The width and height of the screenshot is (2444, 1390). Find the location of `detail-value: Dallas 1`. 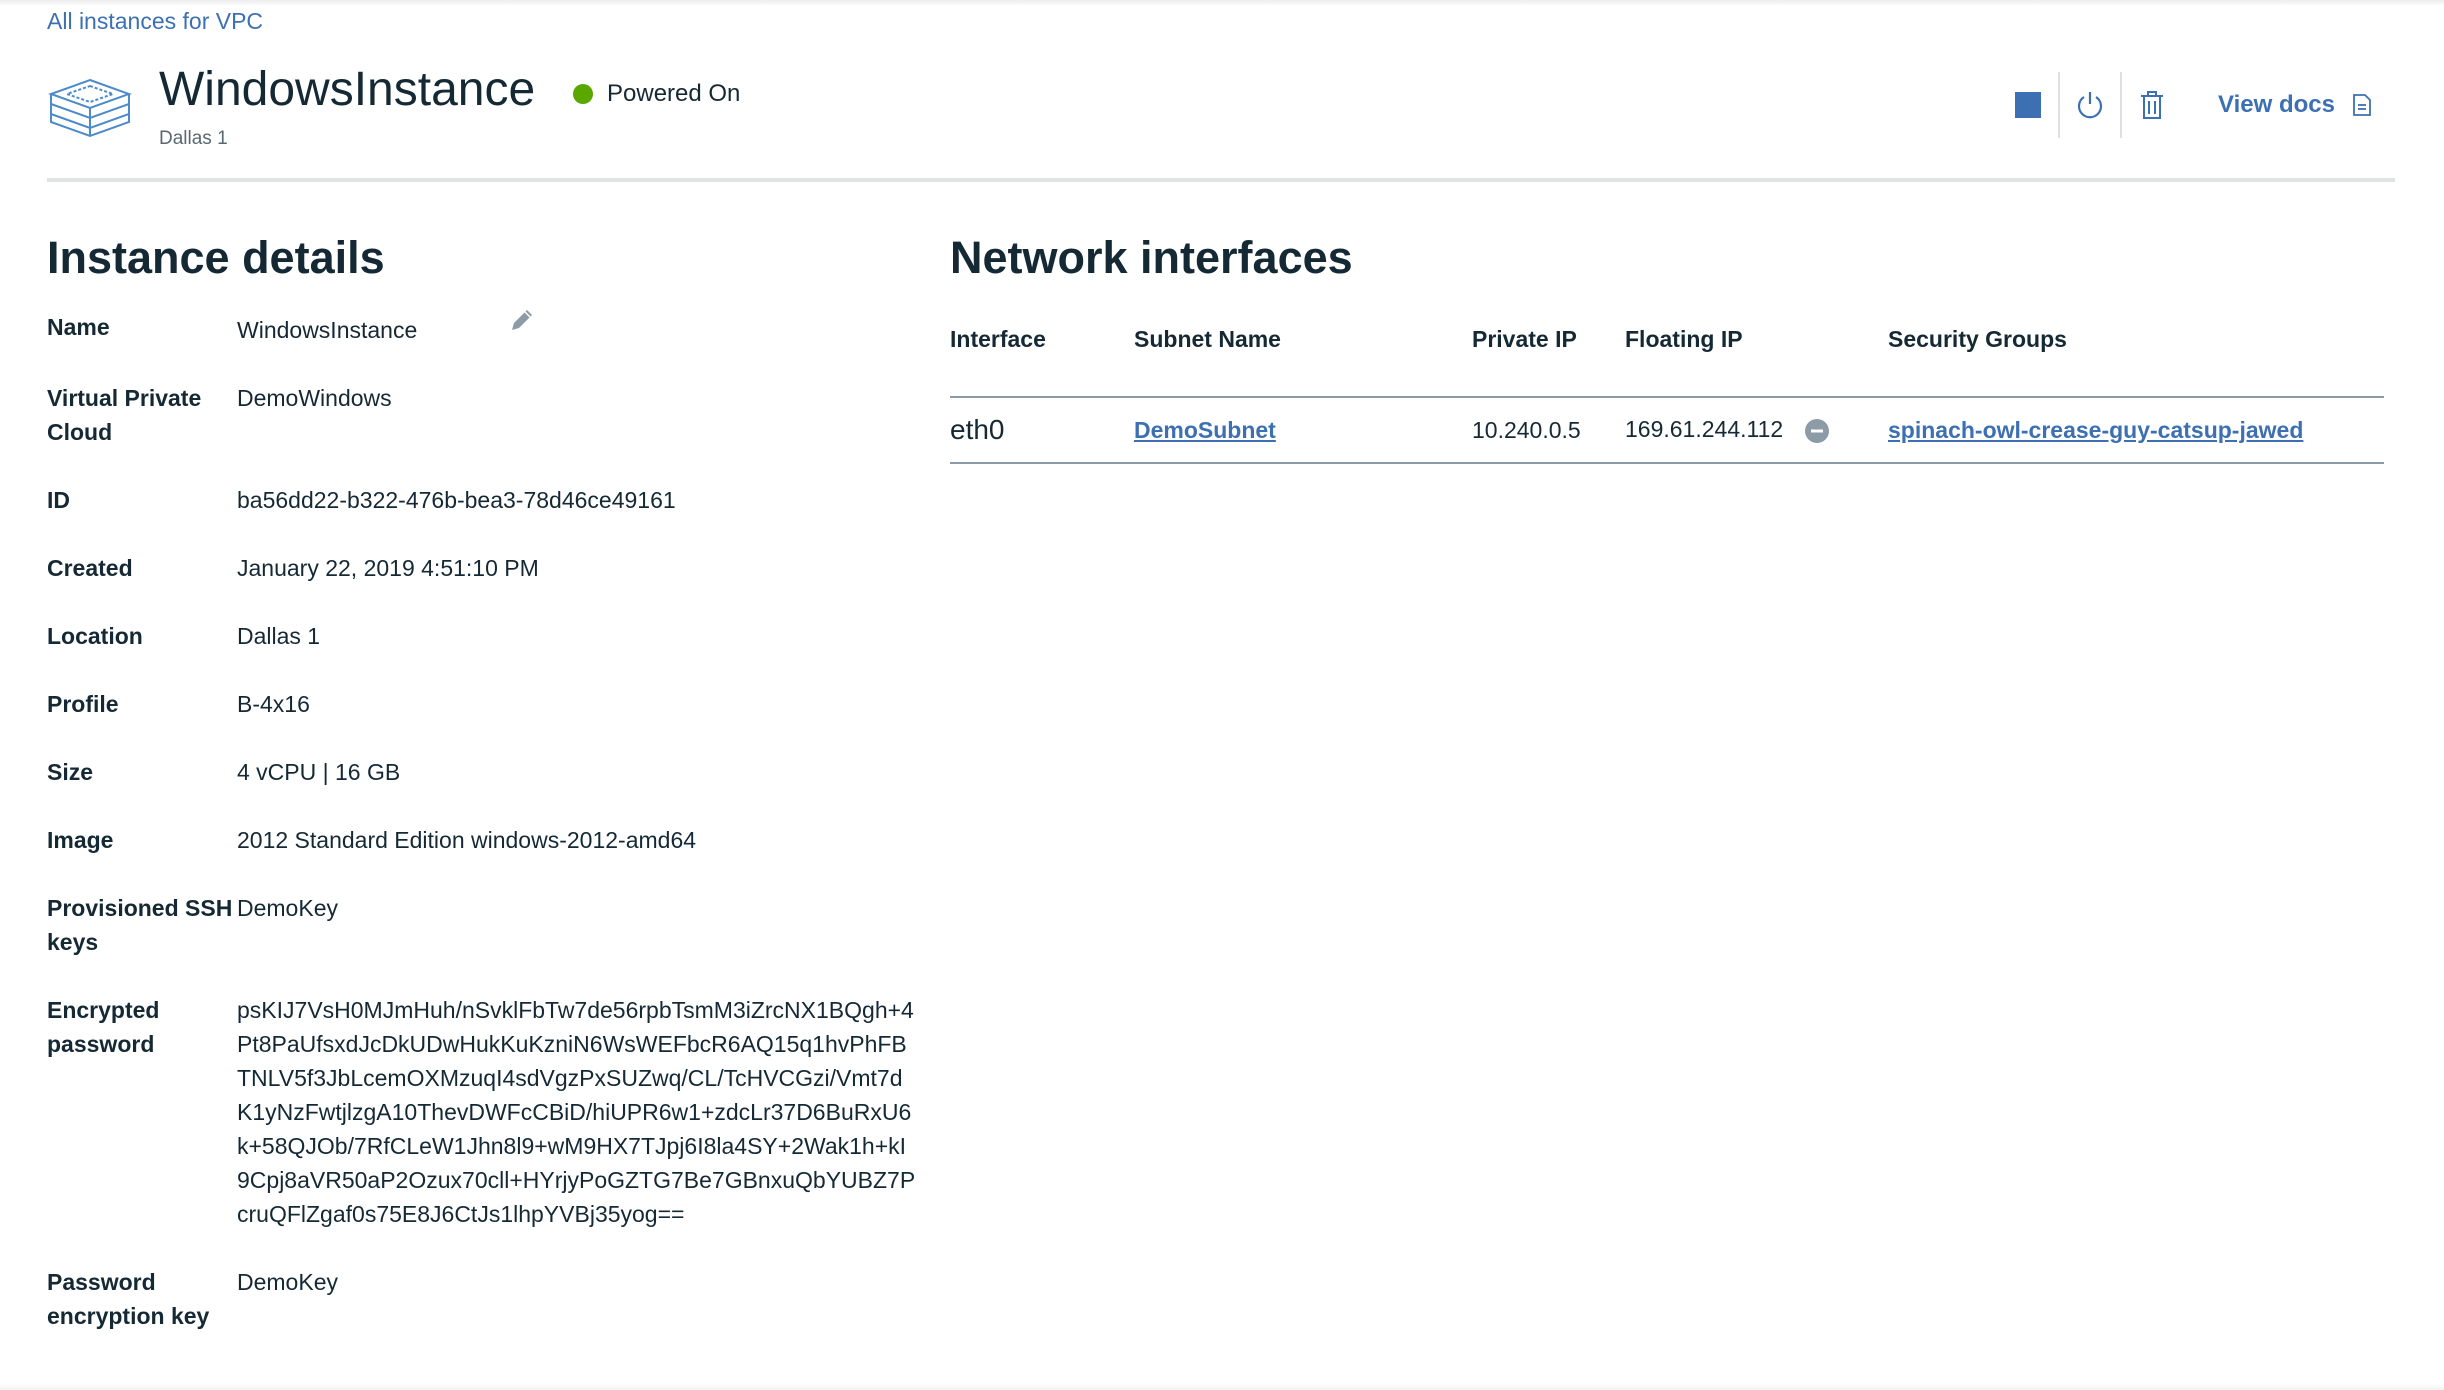

detail-value: Dallas 1 is located at coordinates (279, 636).